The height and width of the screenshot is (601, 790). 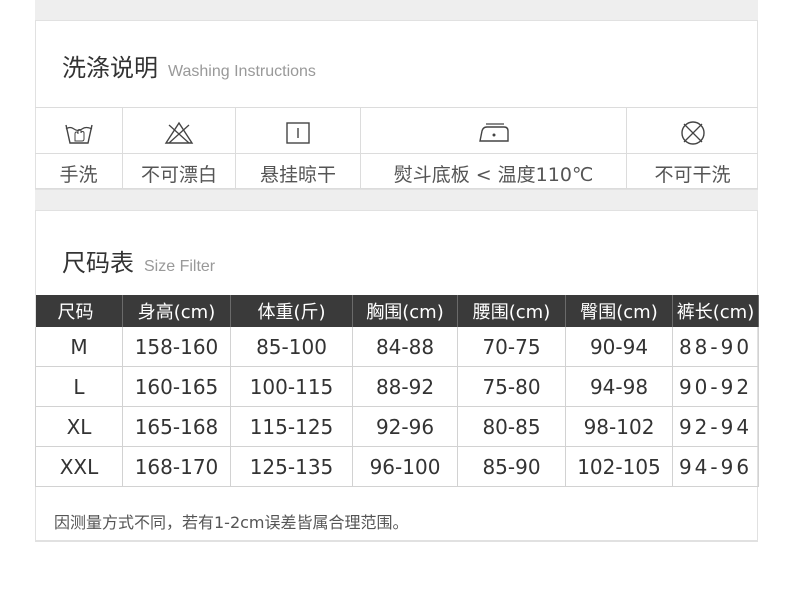 What do you see at coordinates (176, 426) in the screenshot?
I see `table-cell: 165-168` at bounding box center [176, 426].